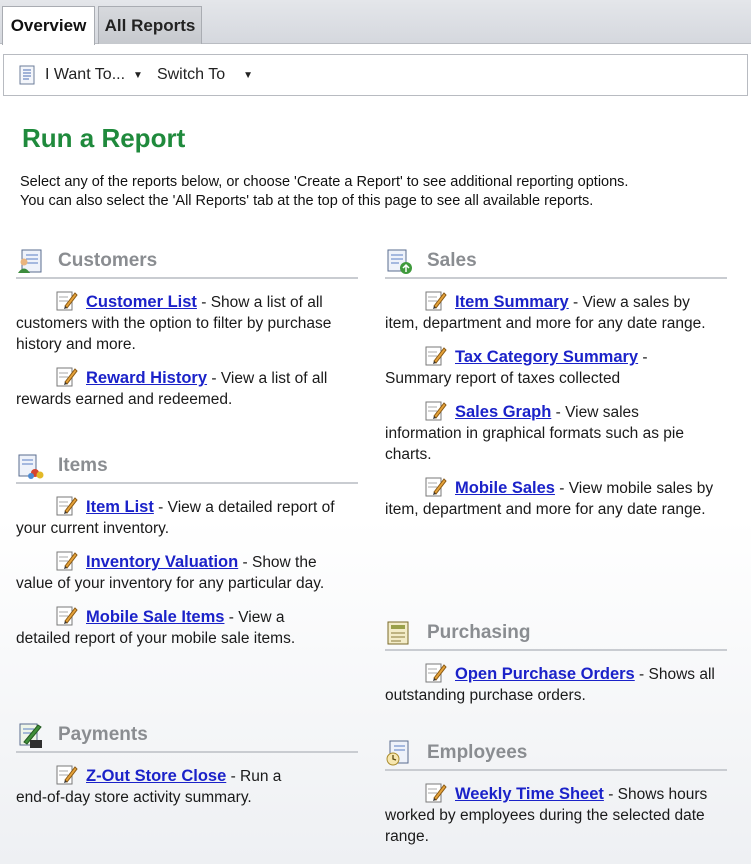 The width and height of the screenshot is (751, 864). Describe the element at coordinates (150, 25) in the screenshot. I see `tab-all-reports: All Reports` at that location.